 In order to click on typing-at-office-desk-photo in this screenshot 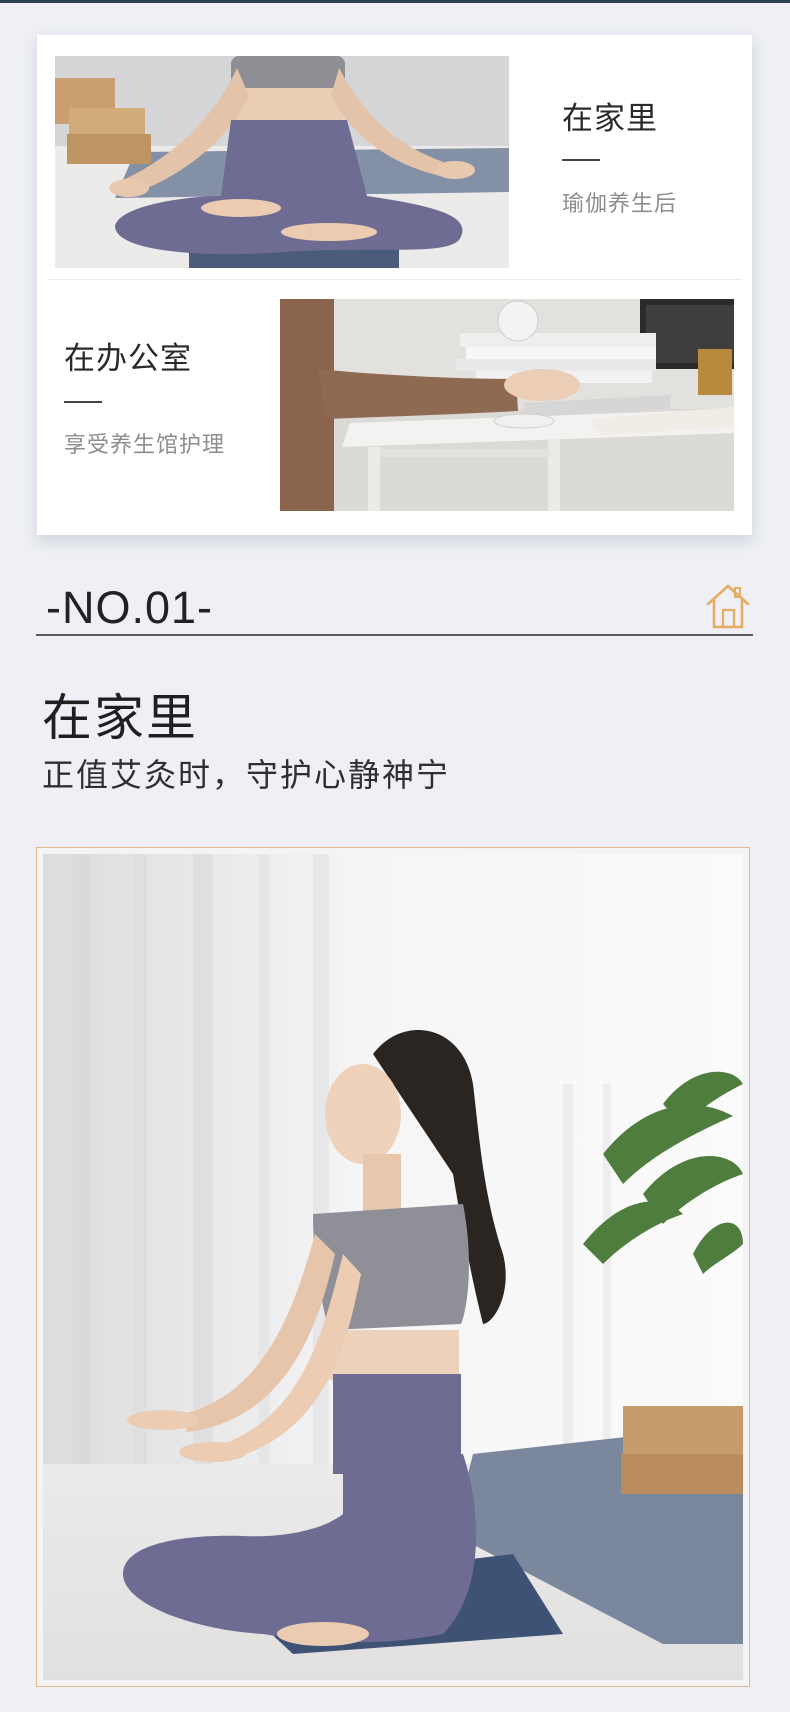, I will do `click(507, 405)`.